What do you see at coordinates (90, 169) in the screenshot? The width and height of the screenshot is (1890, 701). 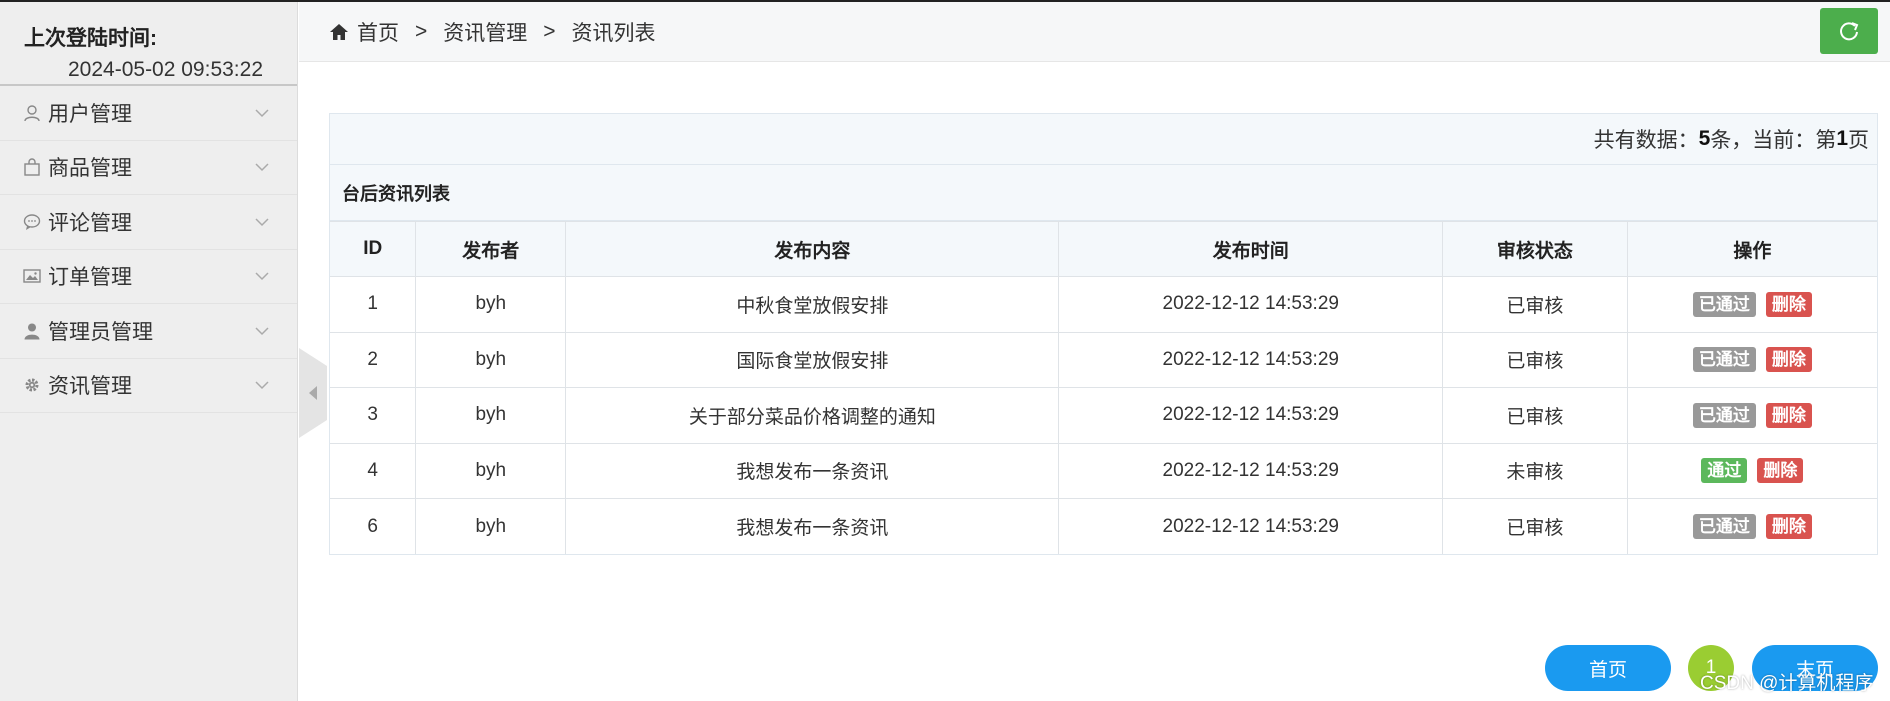 I see `sidebar-item-label: 商品管理` at bounding box center [90, 169].